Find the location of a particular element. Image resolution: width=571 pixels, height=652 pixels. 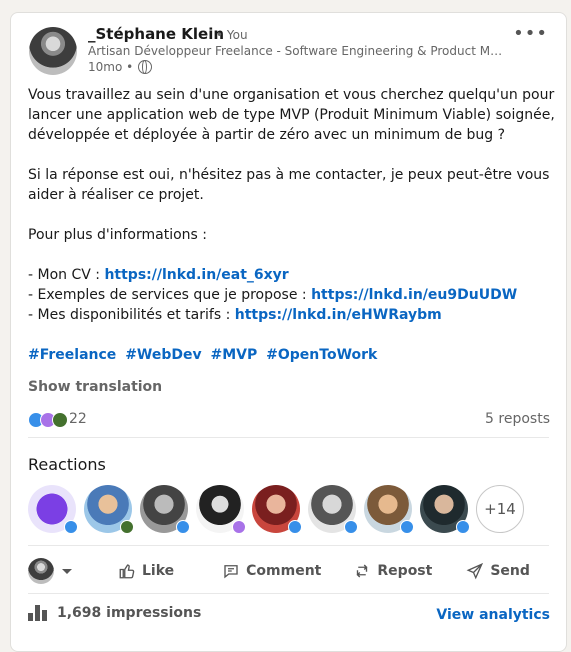

more-options-icon: ••• is located at coordinates (530, 33).